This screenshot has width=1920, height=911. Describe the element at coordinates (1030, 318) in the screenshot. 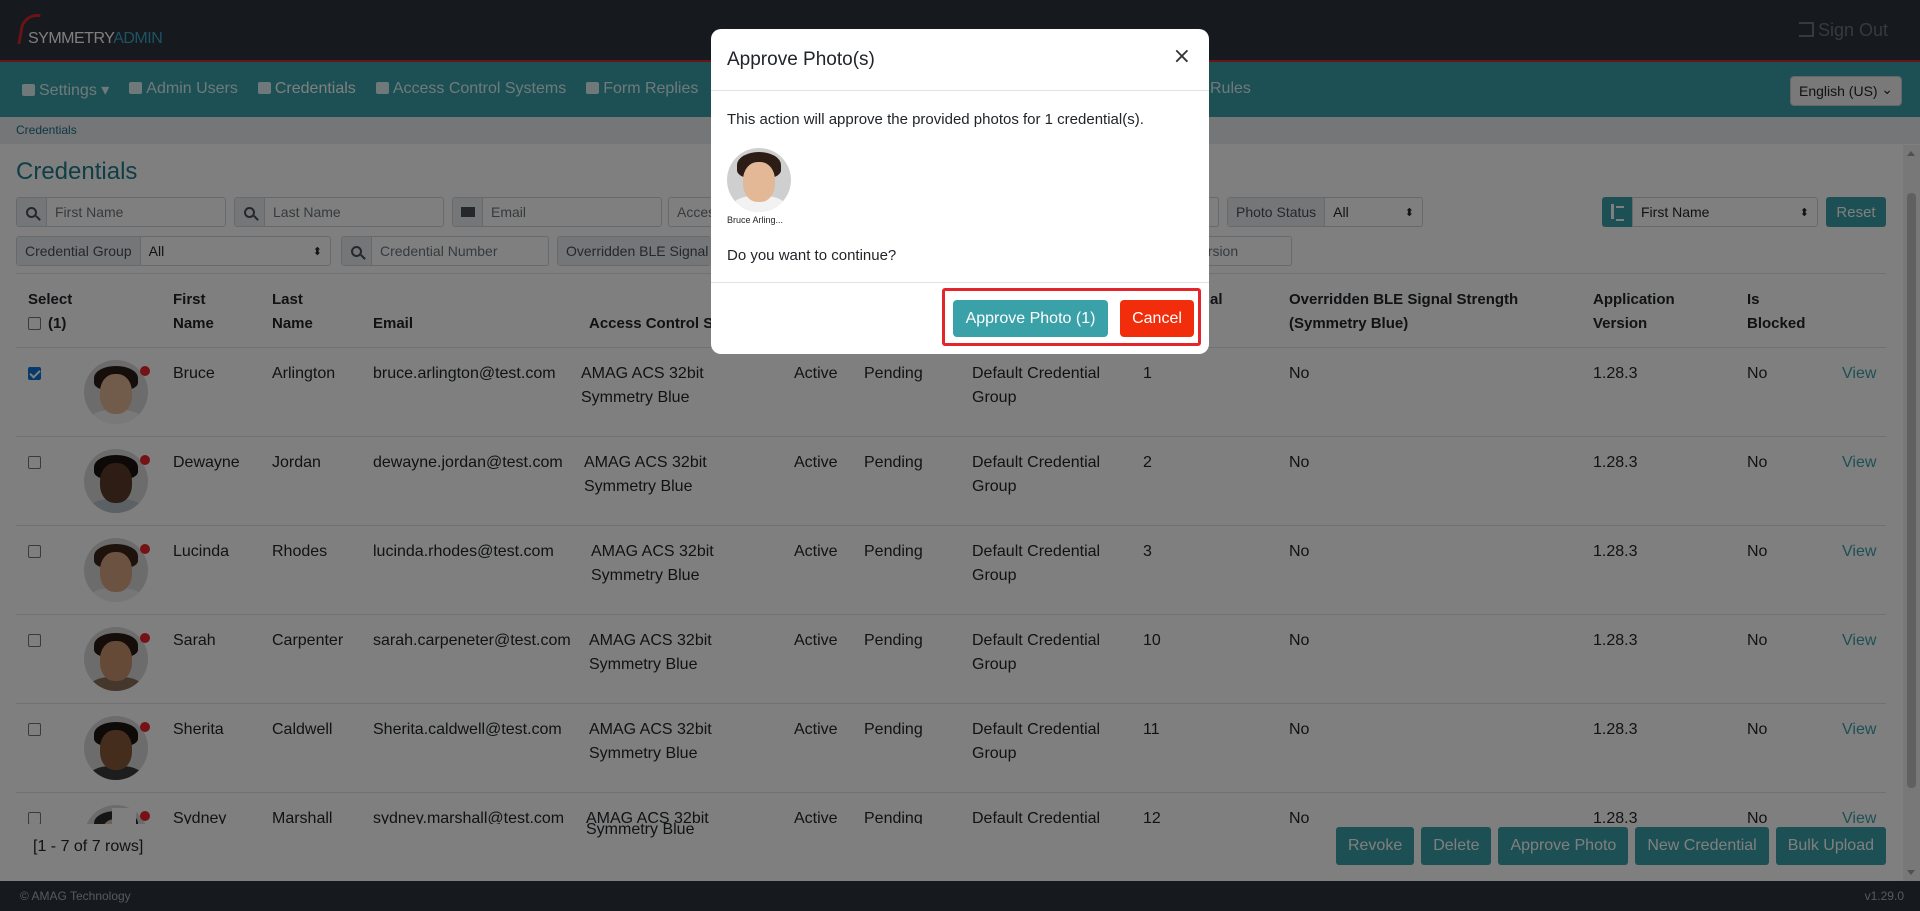

I see `approve-photo-confirm-button: Approve Photo (1)` at that location.